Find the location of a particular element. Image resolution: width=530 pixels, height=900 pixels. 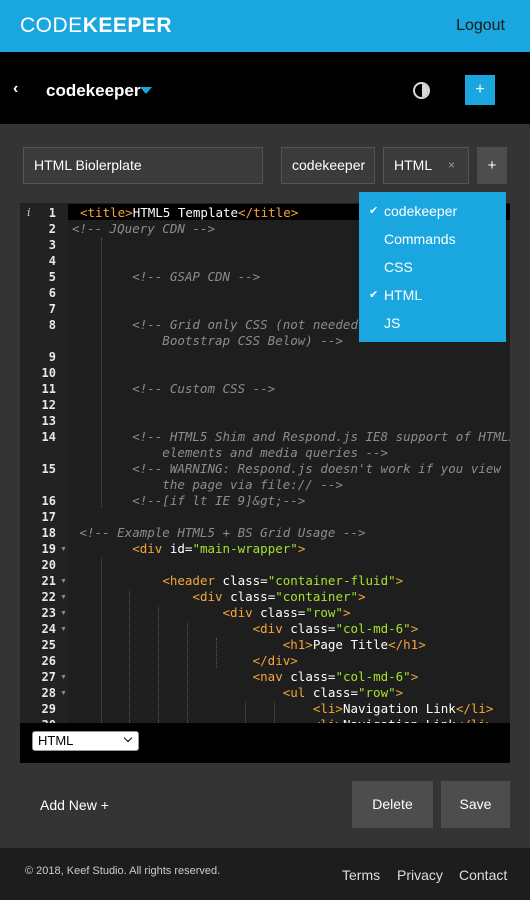

code-line: <!-- Example HTML5 + BS Grid Usage --> is located at coordinates (219, 532).